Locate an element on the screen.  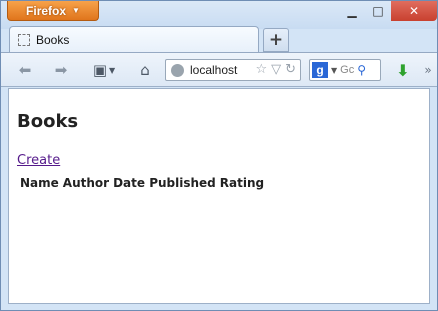
title-bar: Firefox ▼ ▁ □ ✕ is located at coordinates (219, 15).